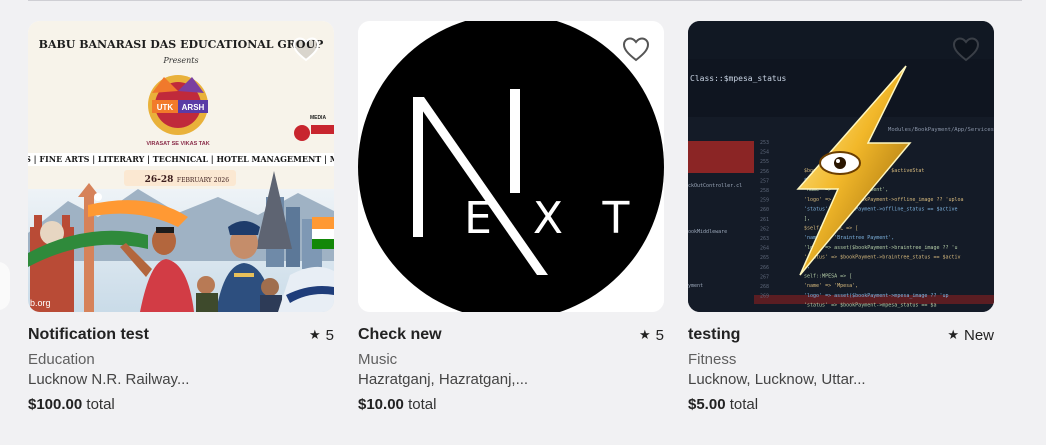 The width and height of the screenshot is (1046, 445). I want to click on code-path-text: Modules/BookPayment/App/Services, so click(941, 130).